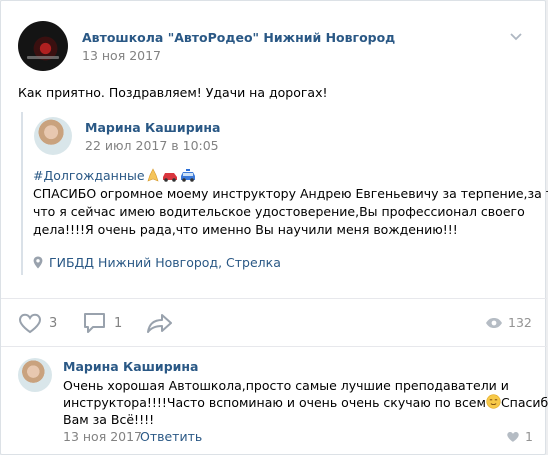 This screenshot has height=455, width=548. I want to click on comment-count: 1, so click(118, 323).